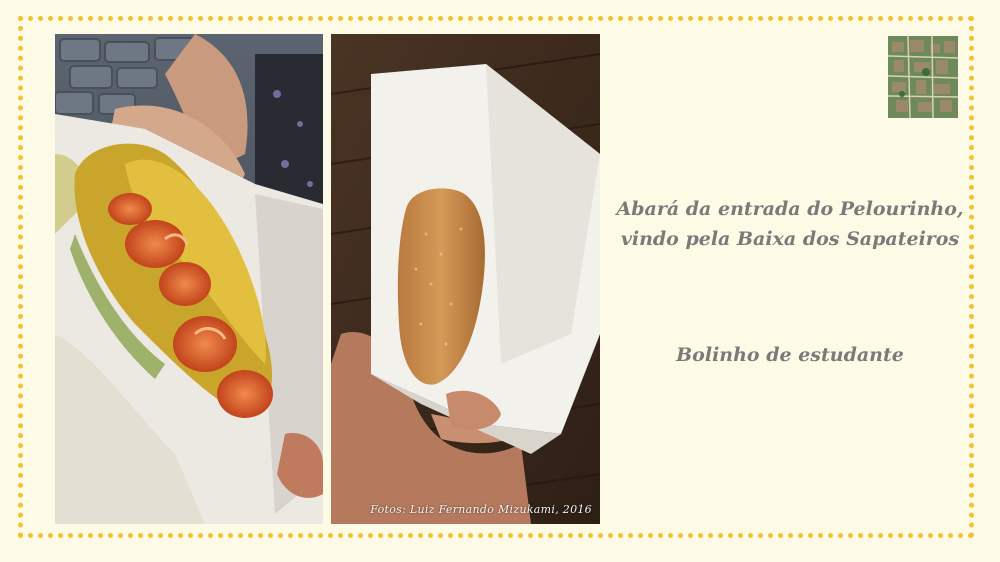 The height and width of the screenshot is (562, 1000). Describe the element at coordinates (923, 77) in the screenshot. I see `map-thumbnail` at that location.